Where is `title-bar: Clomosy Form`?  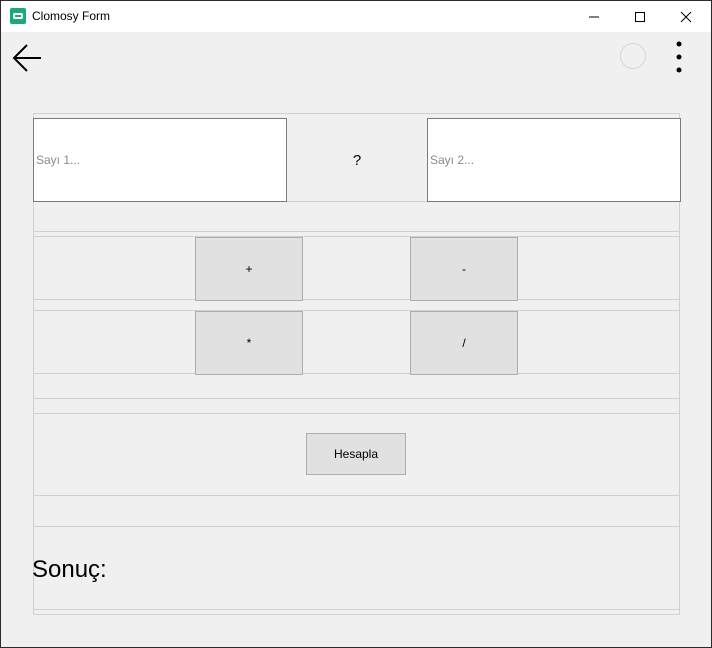
title-bar: Clomosy Form is located at coordinates (356, 16).